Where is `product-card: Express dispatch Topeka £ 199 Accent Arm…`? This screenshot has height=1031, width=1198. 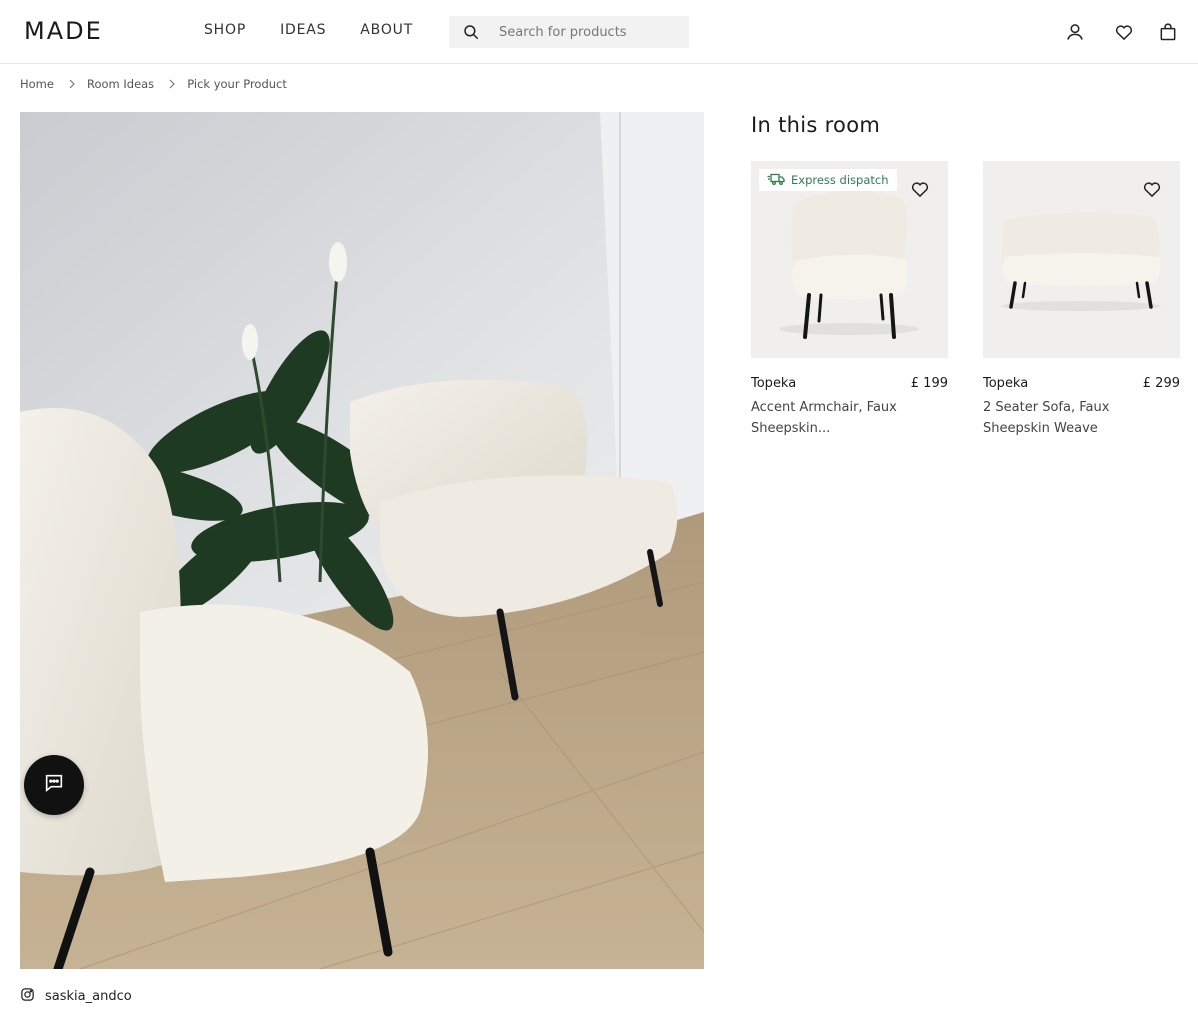 product-card: Express dispatch Topeka £ 199 Accent Arm… is located at coordinates (849, 300).